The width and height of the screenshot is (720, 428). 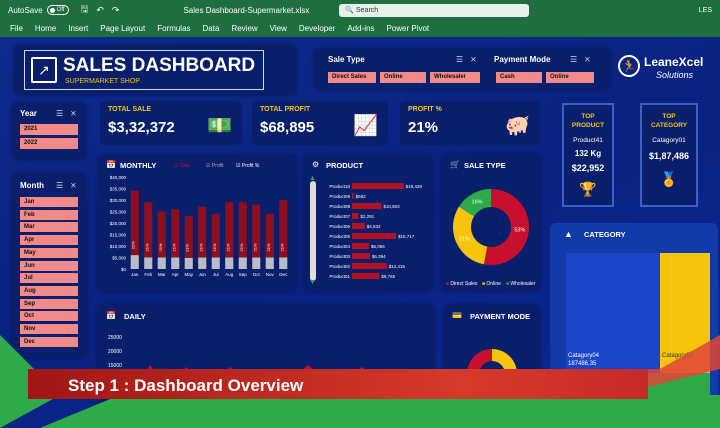 What do you see at coordinates (85, 10) in the screenshot?
I see `save-icon: 🖫` at bounding box center [85, 10].